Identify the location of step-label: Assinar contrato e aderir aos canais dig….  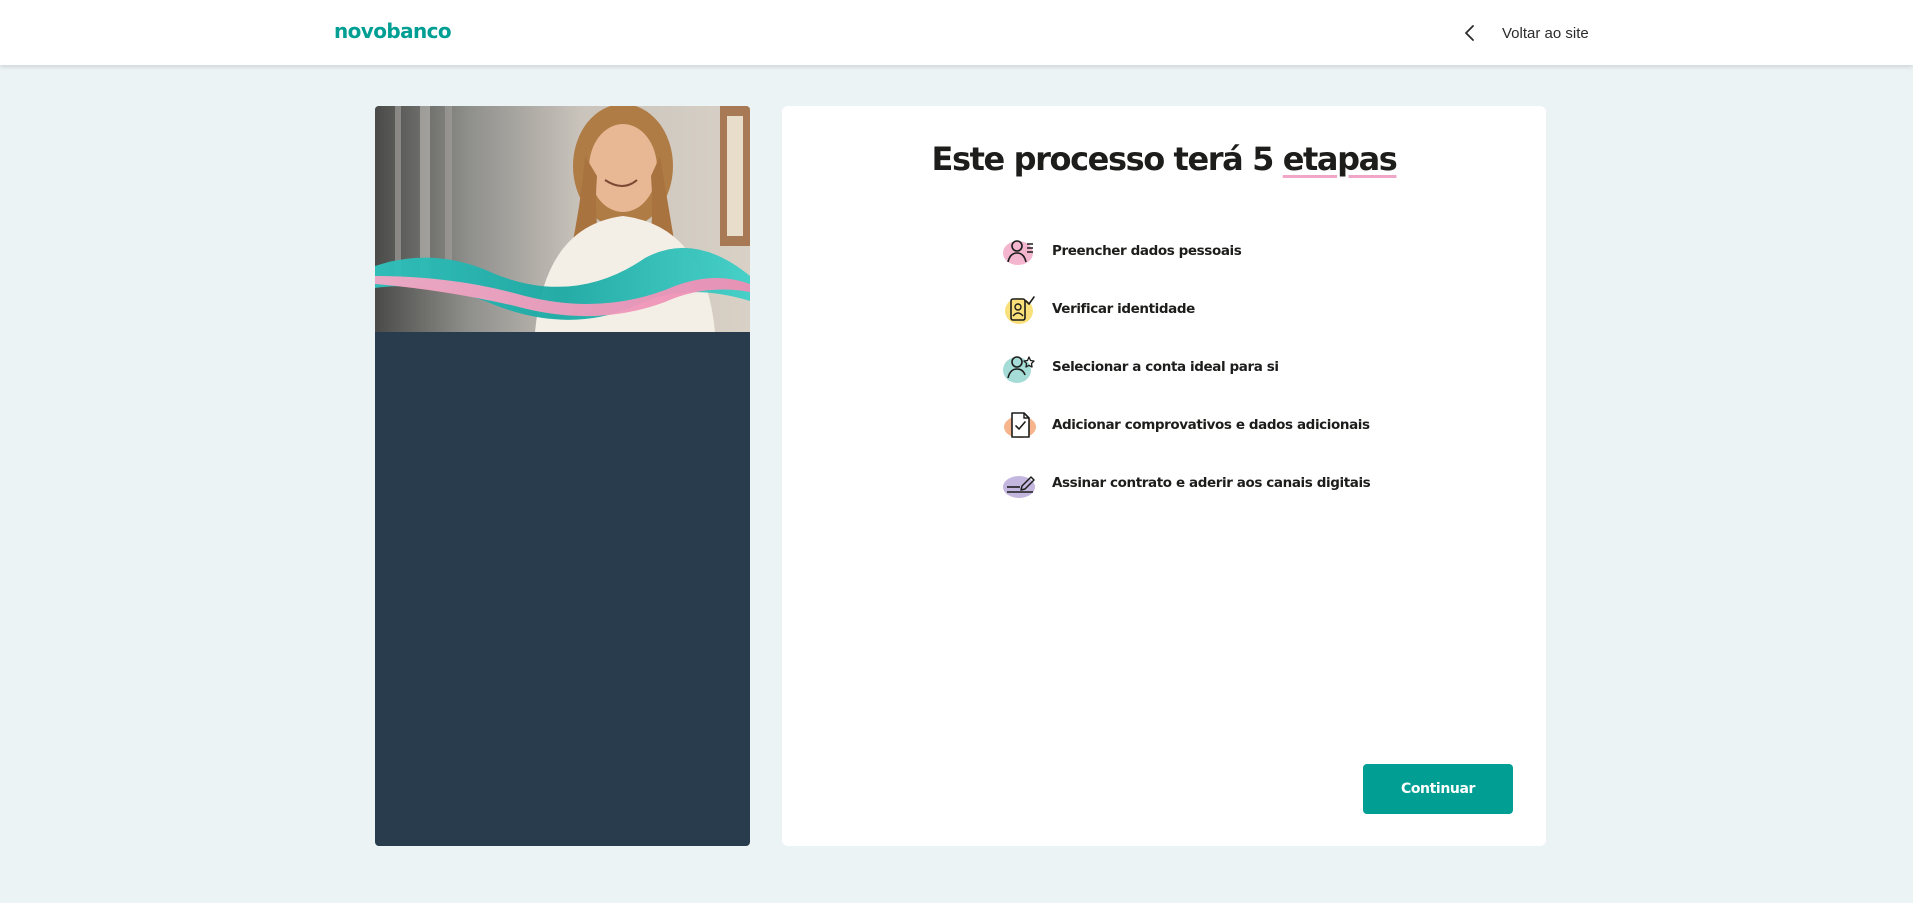
(1211, 483).